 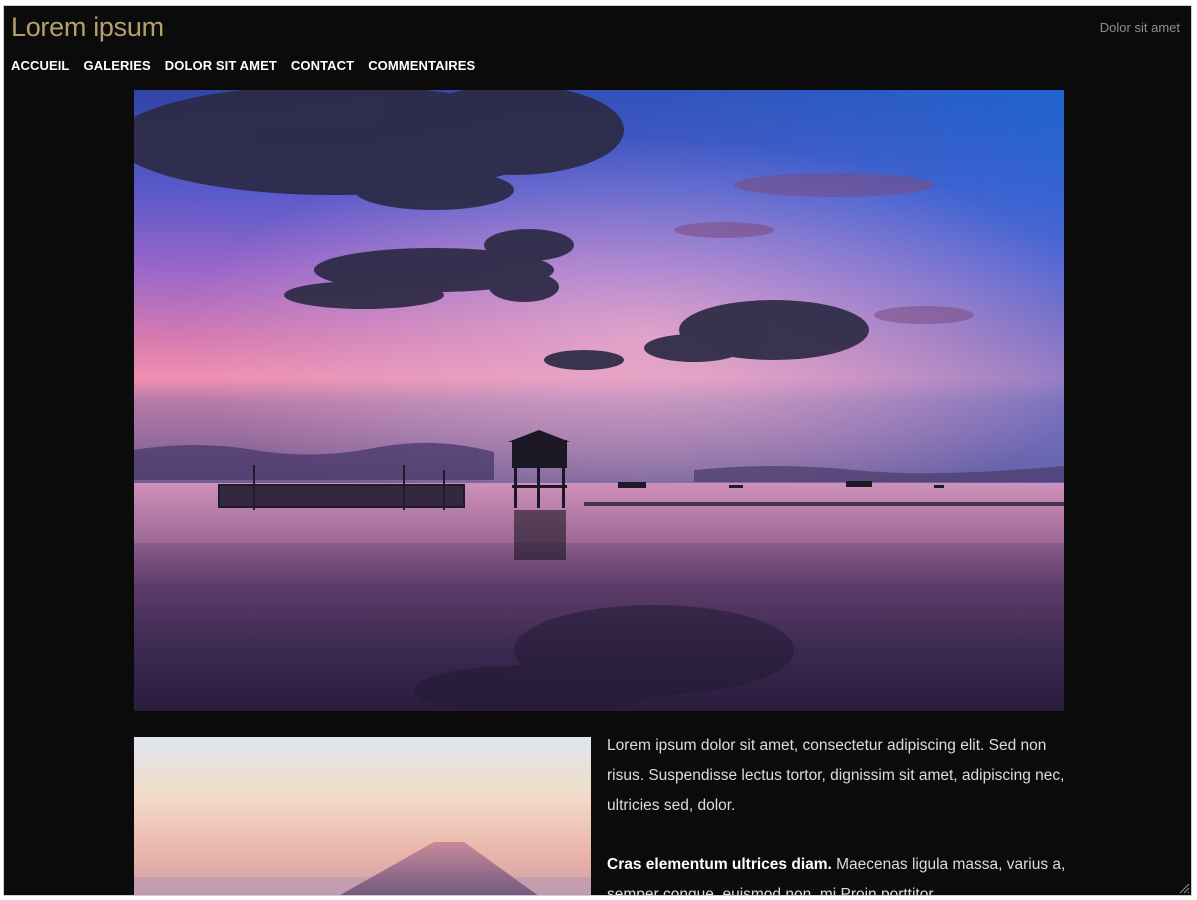 I want to click on nav-item-contact: CONTACT, so click(x=322, y=65).